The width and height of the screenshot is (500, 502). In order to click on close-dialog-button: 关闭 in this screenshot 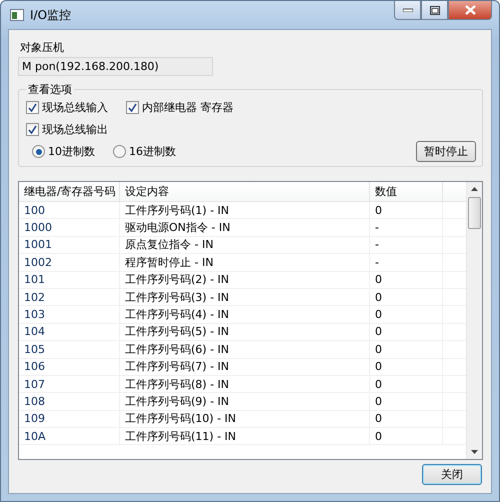, I will do `click(452, 474)`.